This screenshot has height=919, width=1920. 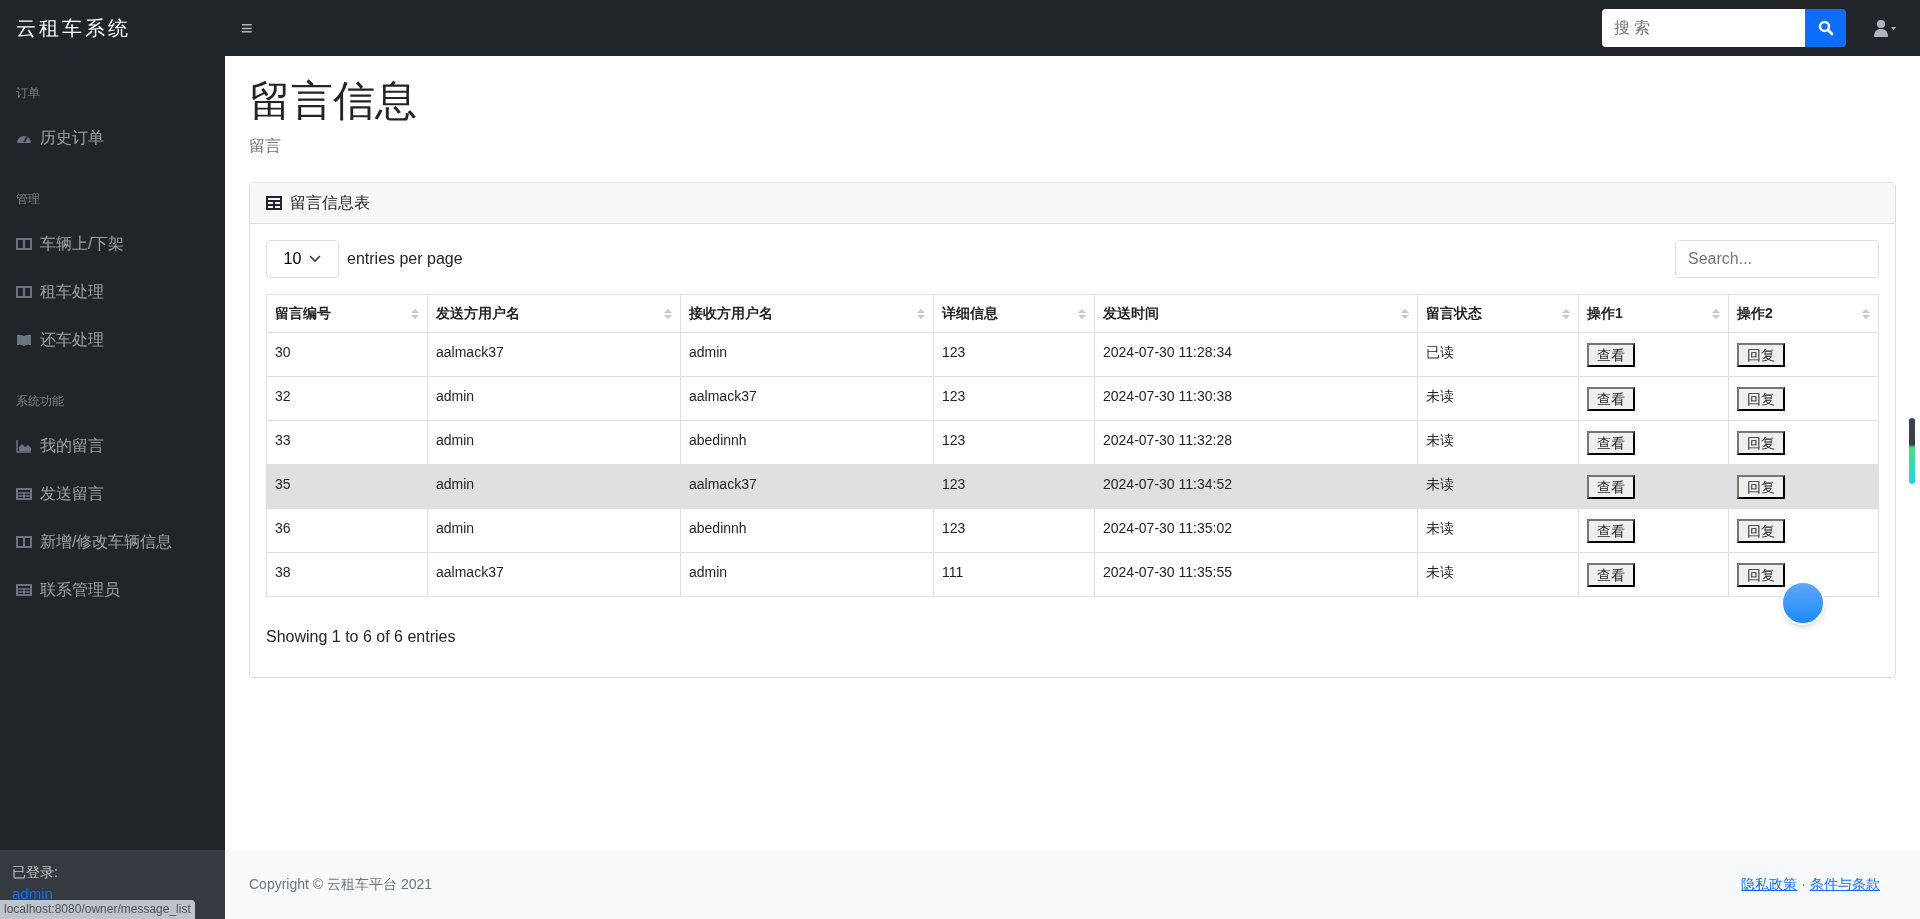 What do you see at coordinates (1014, 574) in the screenshot?
I see `table-cell: 111` at bounding box center [1014, 574].